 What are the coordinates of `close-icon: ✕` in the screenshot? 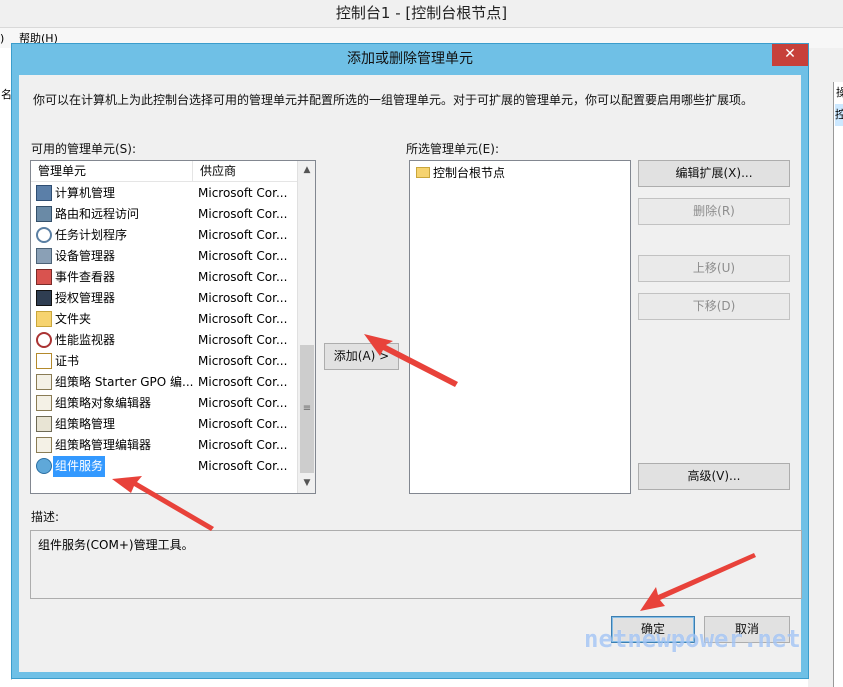 It's located at (790, 54).